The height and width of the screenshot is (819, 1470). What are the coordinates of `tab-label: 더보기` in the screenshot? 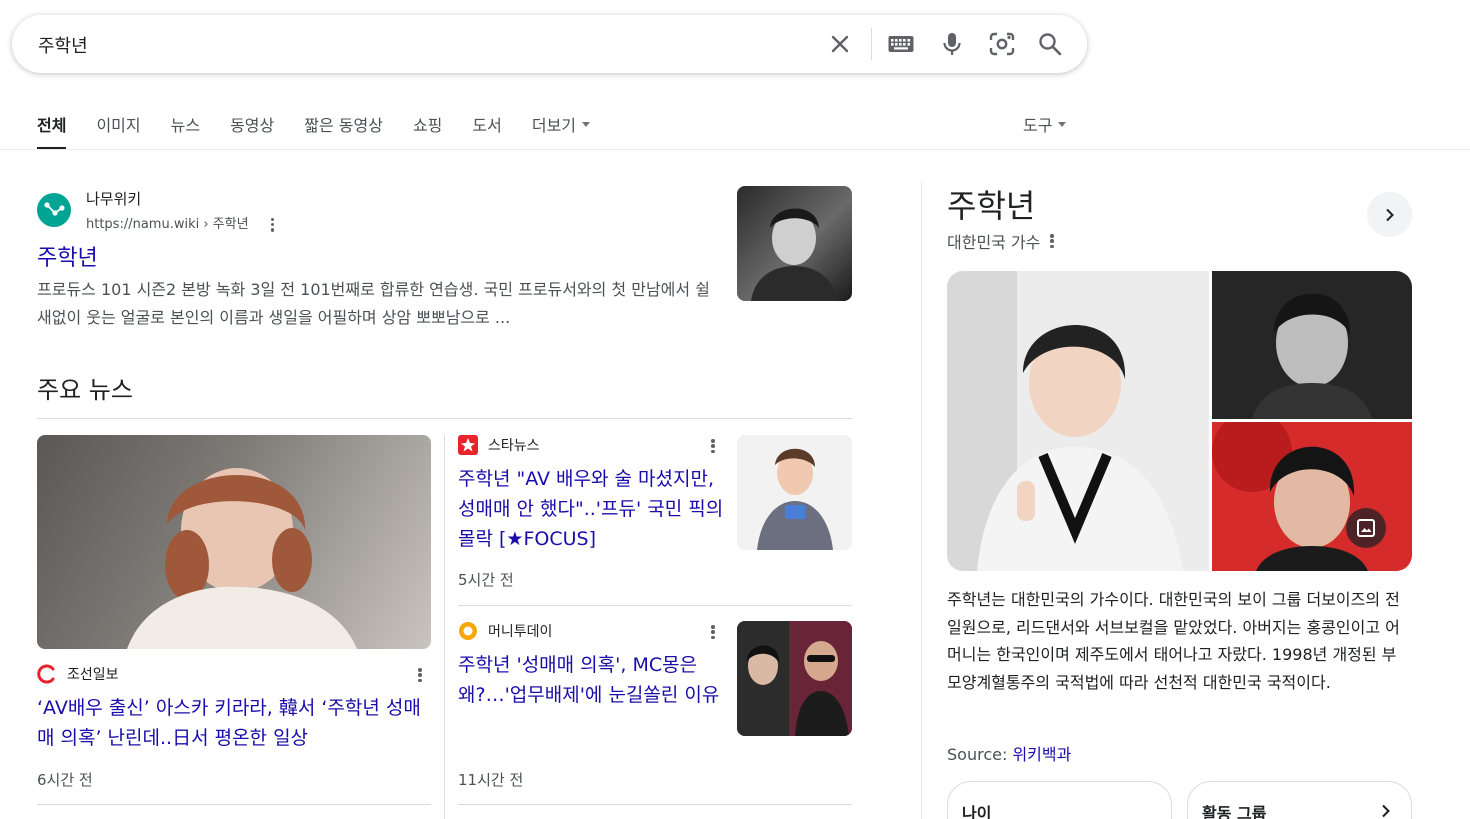 It's located at (554, 125).